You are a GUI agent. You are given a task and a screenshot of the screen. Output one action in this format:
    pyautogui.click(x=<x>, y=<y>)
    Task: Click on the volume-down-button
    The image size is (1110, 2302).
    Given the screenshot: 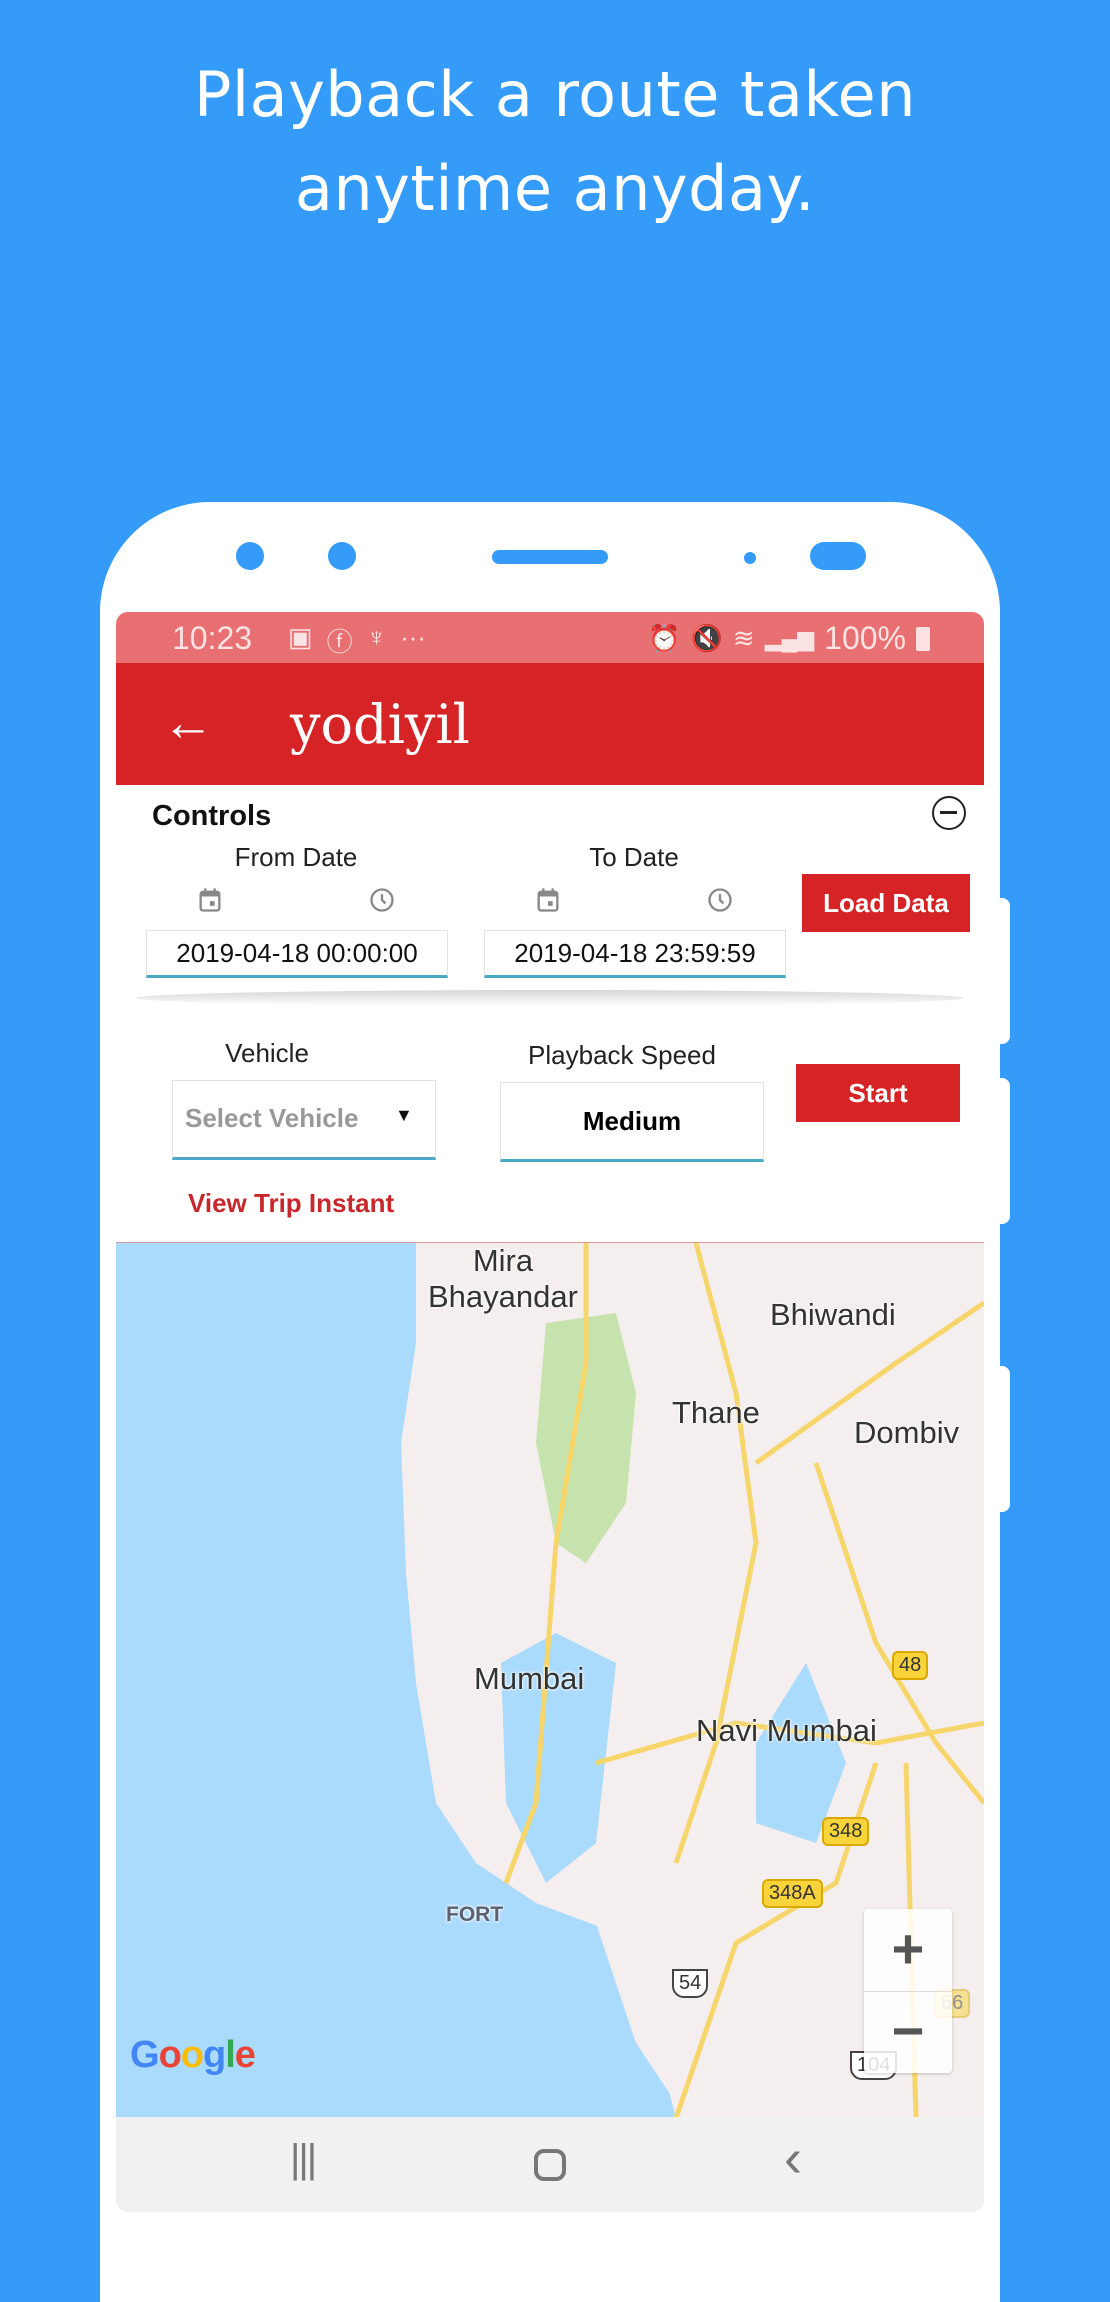 What is the action you would take?
    pyautogui.click(x=1004, y=1151)
    